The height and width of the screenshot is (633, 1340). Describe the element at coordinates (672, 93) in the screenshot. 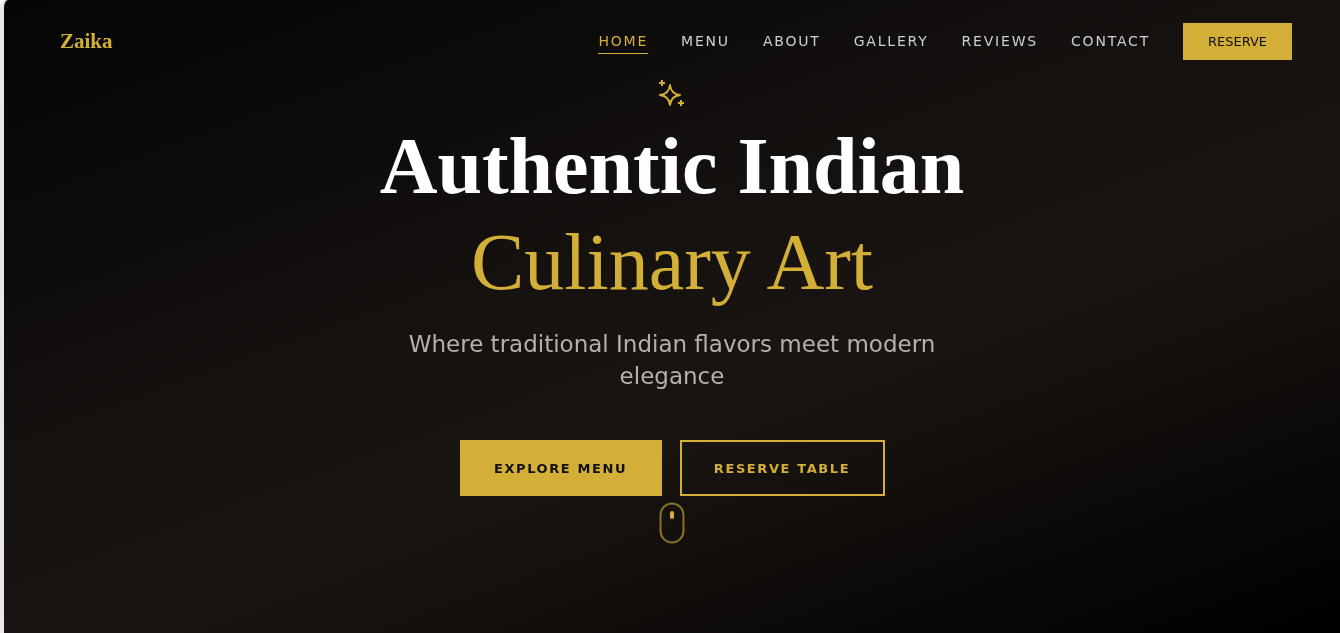

I see `sparkle-icon` at that location.